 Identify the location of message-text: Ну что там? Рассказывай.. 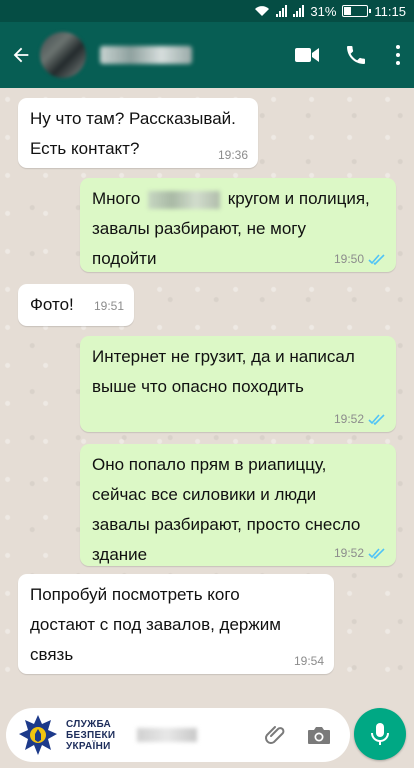
(133, 118).